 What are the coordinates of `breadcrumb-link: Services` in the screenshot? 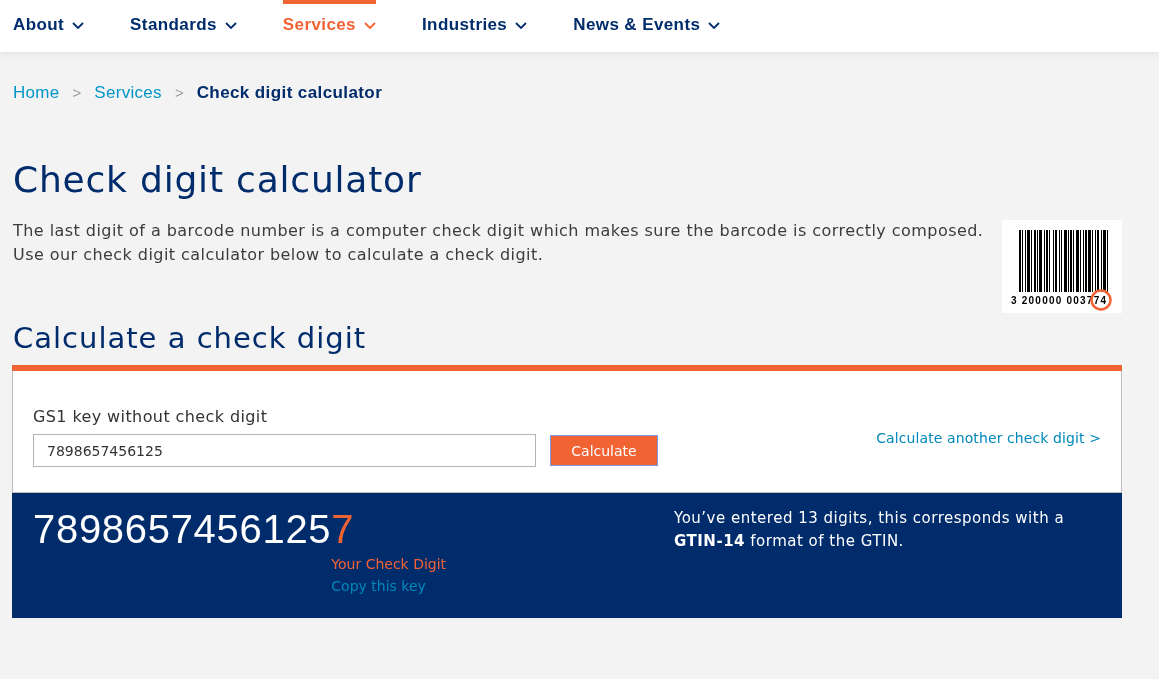 It's located at (128, 93).